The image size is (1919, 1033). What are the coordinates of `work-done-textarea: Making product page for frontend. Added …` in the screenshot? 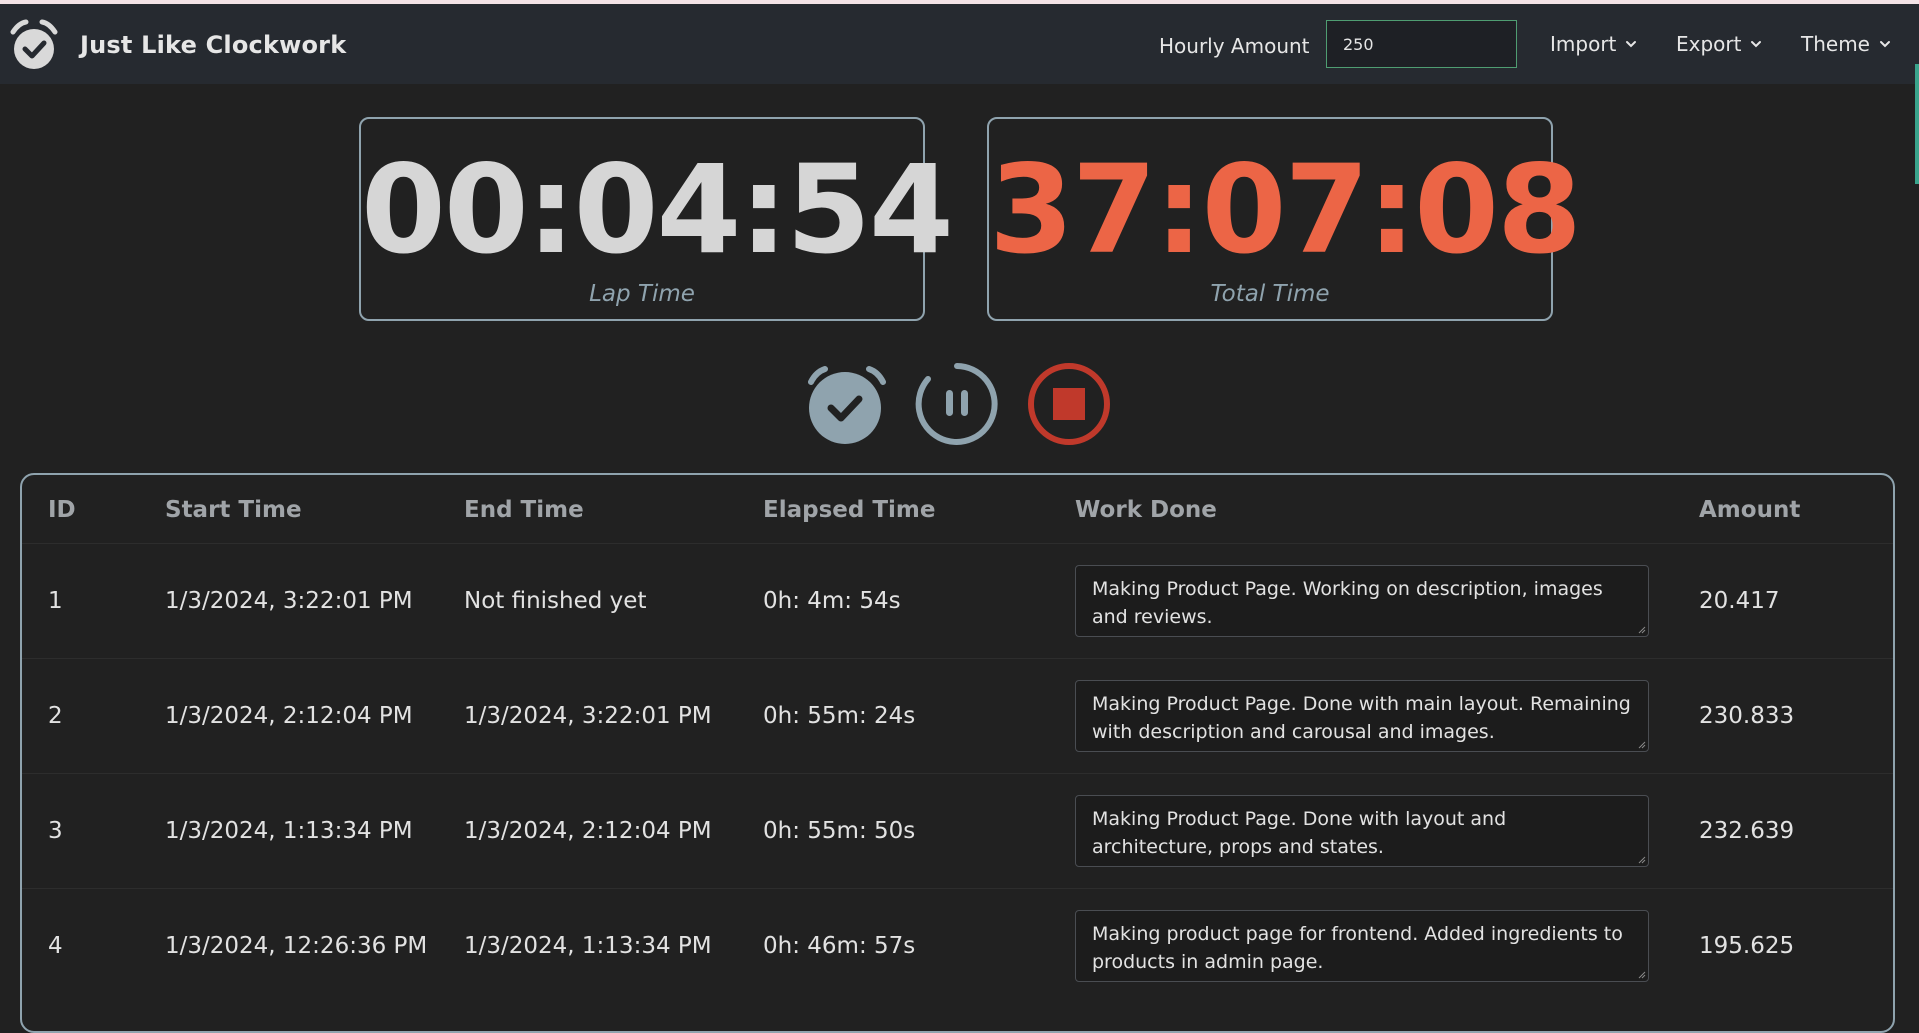 It's located at (1362, 946).